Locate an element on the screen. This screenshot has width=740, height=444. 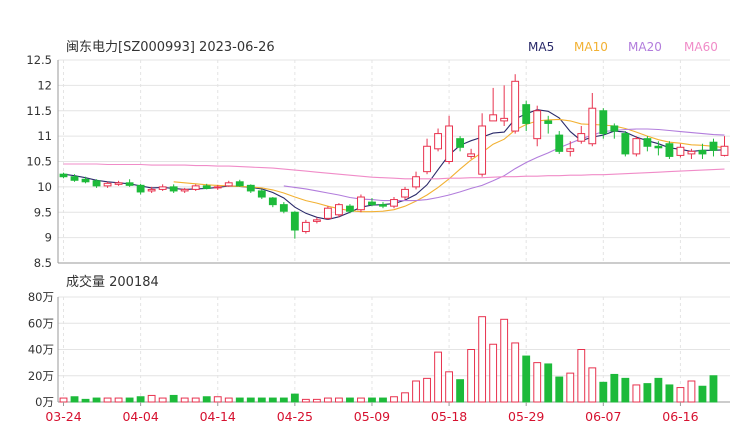
date-tick-label: 06-07 is located at coordinates (603, 416).